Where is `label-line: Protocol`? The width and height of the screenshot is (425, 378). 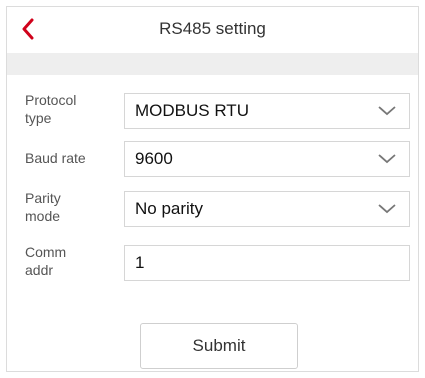
label-line: Protocol is located at coordinates (51, 100).